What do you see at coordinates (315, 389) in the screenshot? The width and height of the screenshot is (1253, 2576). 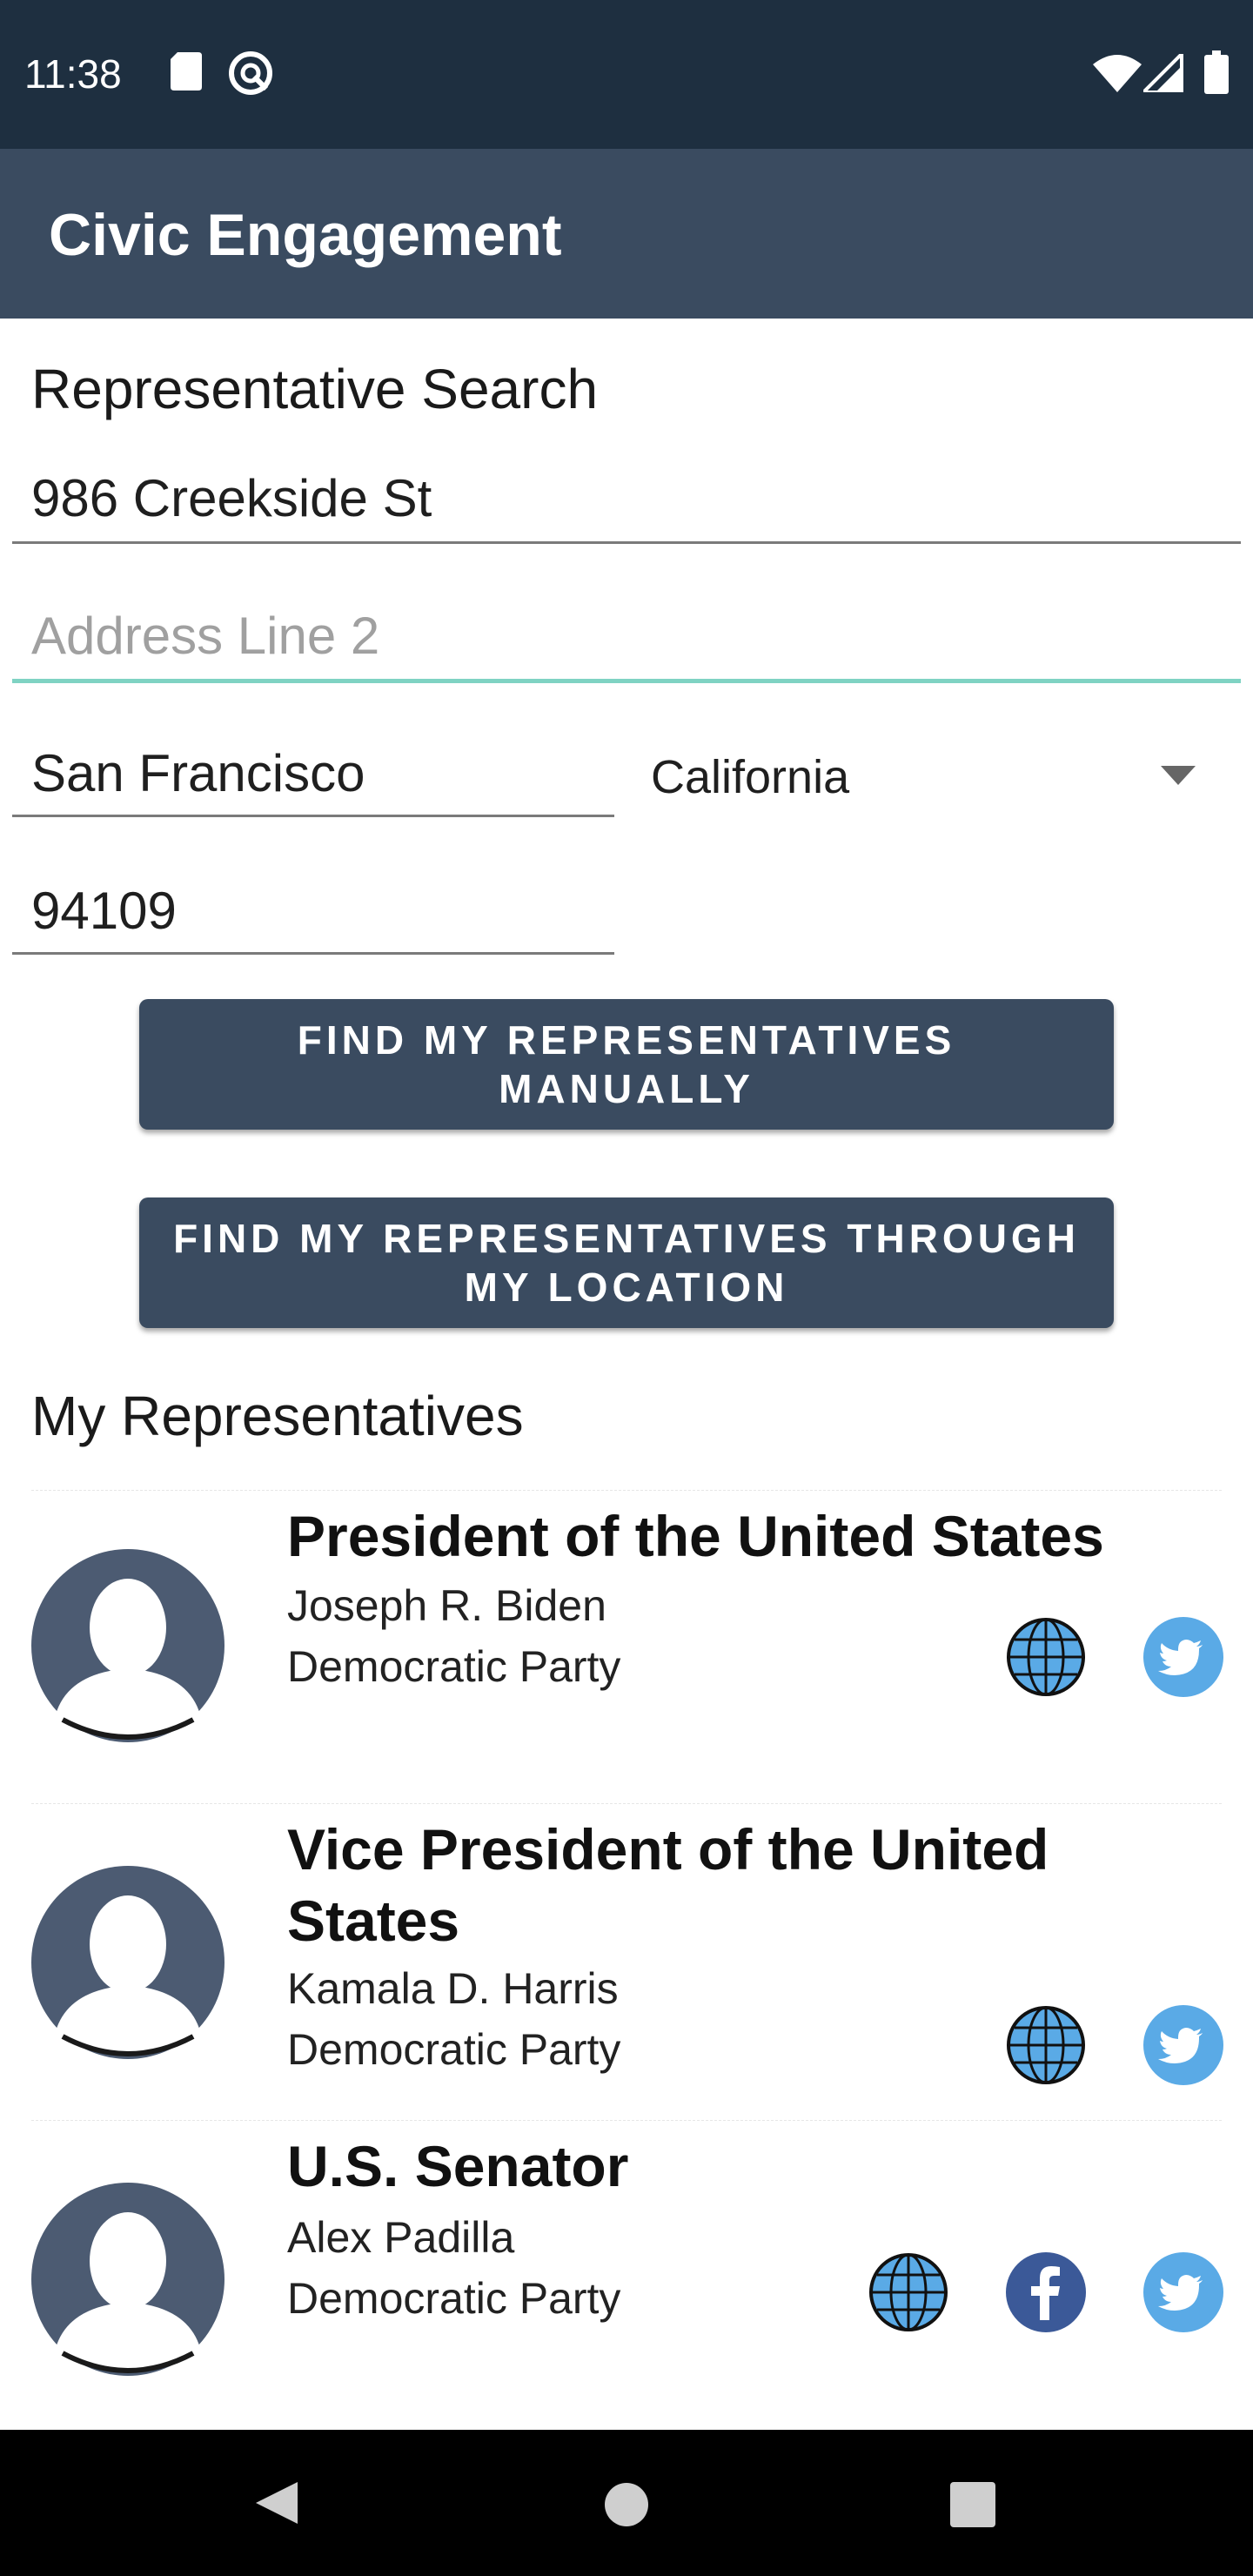 I see `representative-search-heading: Representative Search` at bounding box center [315, 389].